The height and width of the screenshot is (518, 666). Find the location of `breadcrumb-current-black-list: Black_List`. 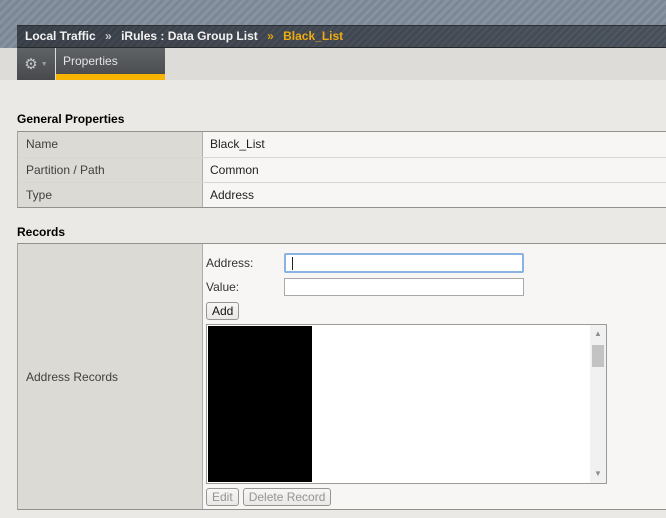

breadcrumb-current-black-list: Black_List is located at coordinates (313, 36).